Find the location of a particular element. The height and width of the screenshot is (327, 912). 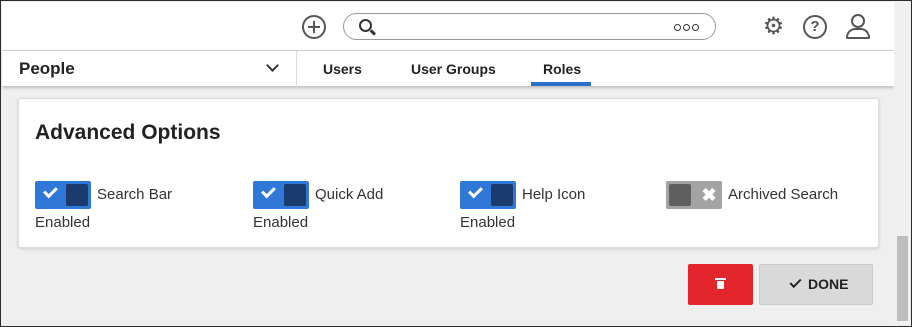

top-header: ⚙ ? is located at coordinates (448, 26).